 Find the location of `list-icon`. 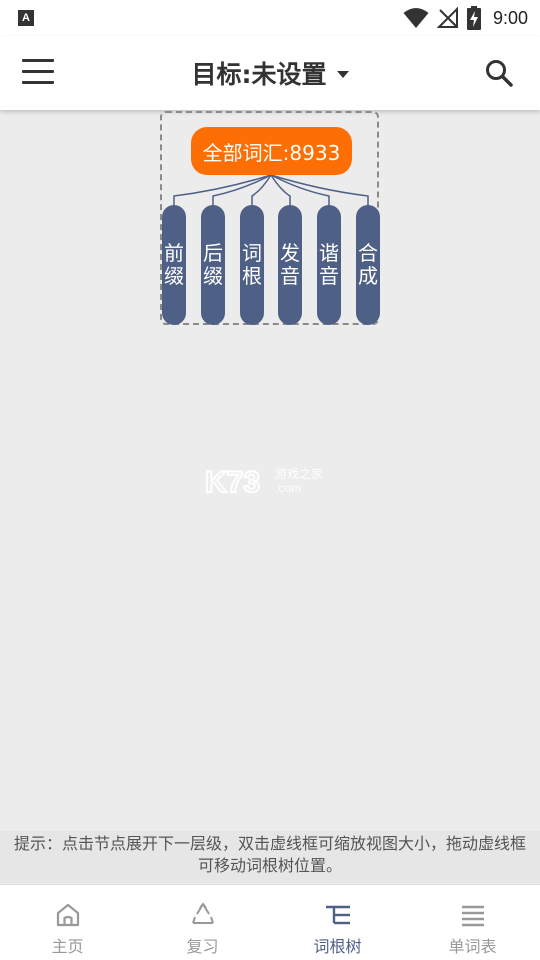

list-icon is located at coordinates (472, 916).